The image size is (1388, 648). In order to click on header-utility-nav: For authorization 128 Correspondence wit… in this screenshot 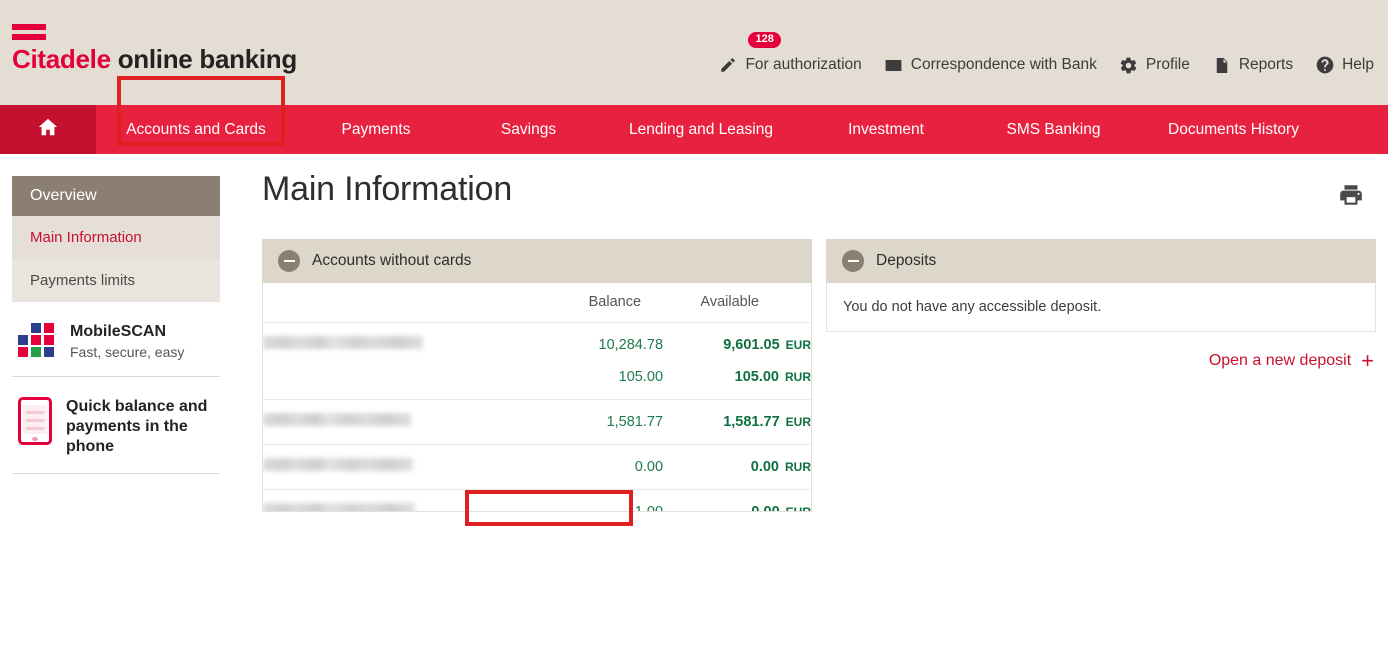, I will do `click(1035, 55)`.